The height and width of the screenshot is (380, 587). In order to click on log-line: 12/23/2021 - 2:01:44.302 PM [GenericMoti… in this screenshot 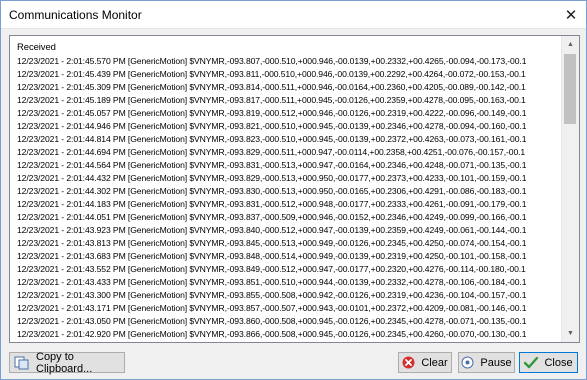, I will do `click(272, 191)`.